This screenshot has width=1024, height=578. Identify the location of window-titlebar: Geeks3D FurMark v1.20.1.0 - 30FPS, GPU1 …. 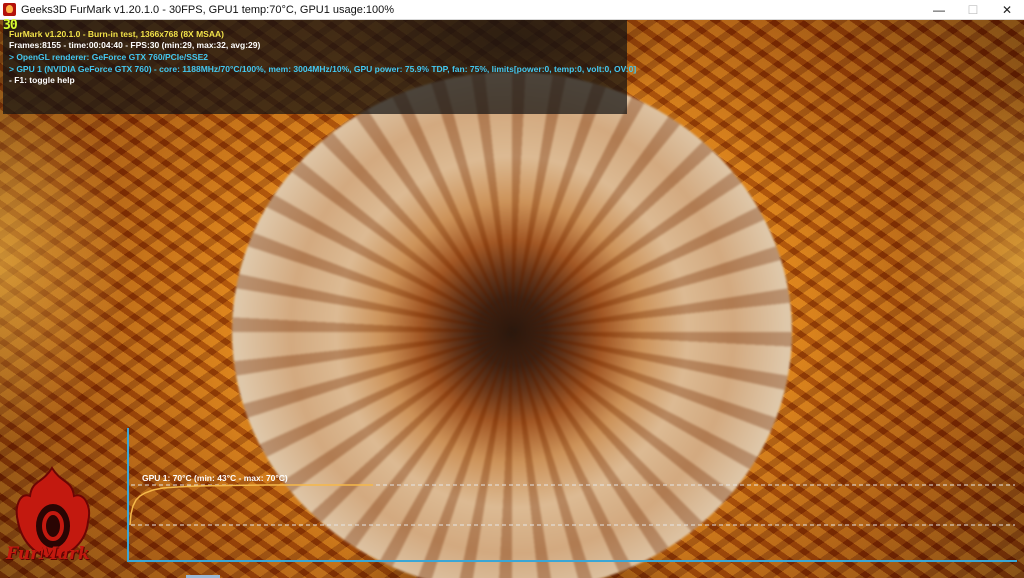
(512, 10).